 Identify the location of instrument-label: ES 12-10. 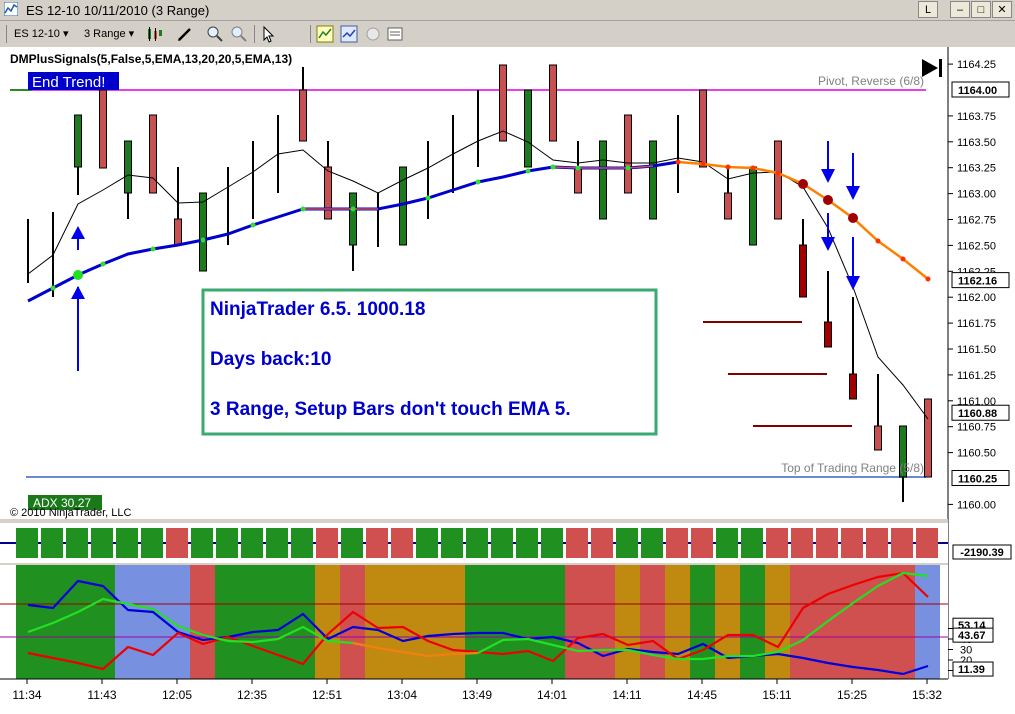
(37, 34).